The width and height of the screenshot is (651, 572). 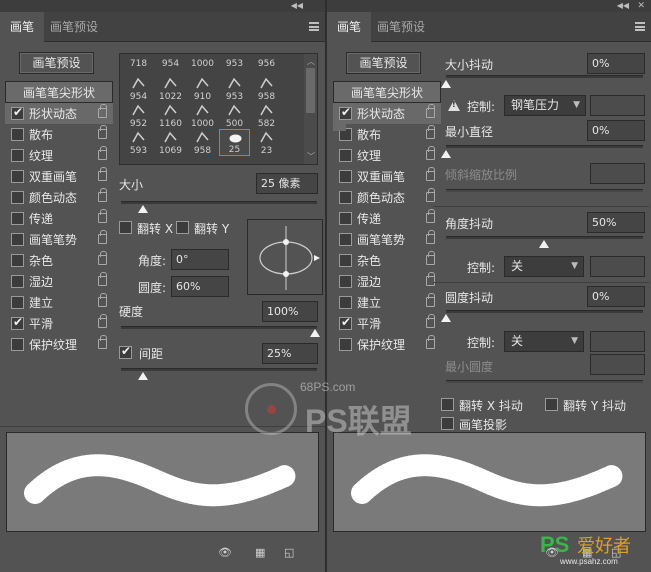 What do you see at coordinates (544, 341) in the screenshot?
I see `control-select-3: 关 ▼` at bounding box center [544, 341].